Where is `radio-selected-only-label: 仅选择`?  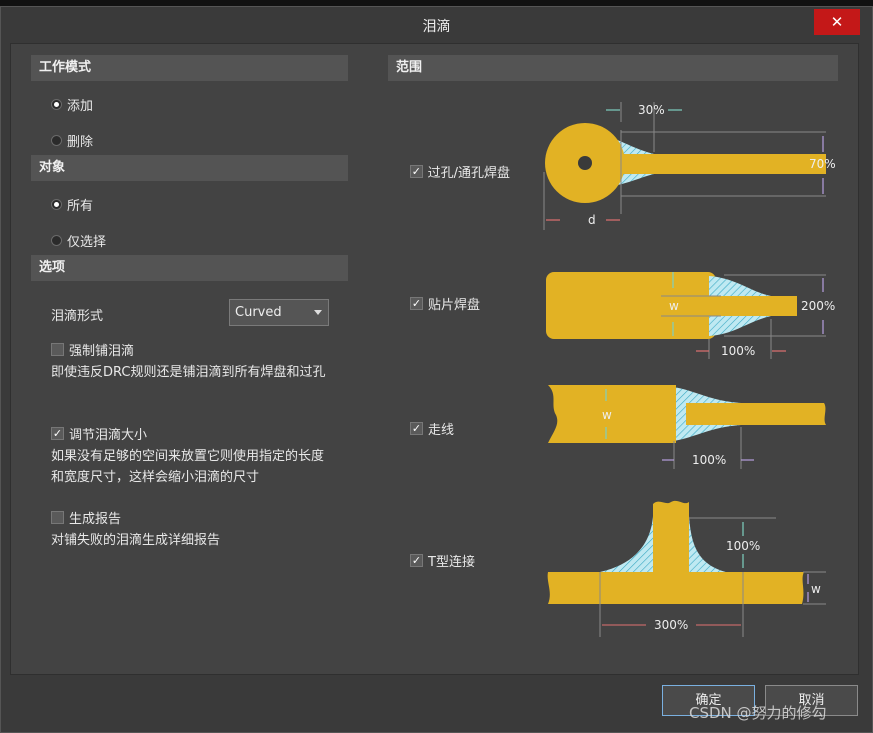 radio-selected-only-label: 仅选择 is located at coordinates (87, 242).